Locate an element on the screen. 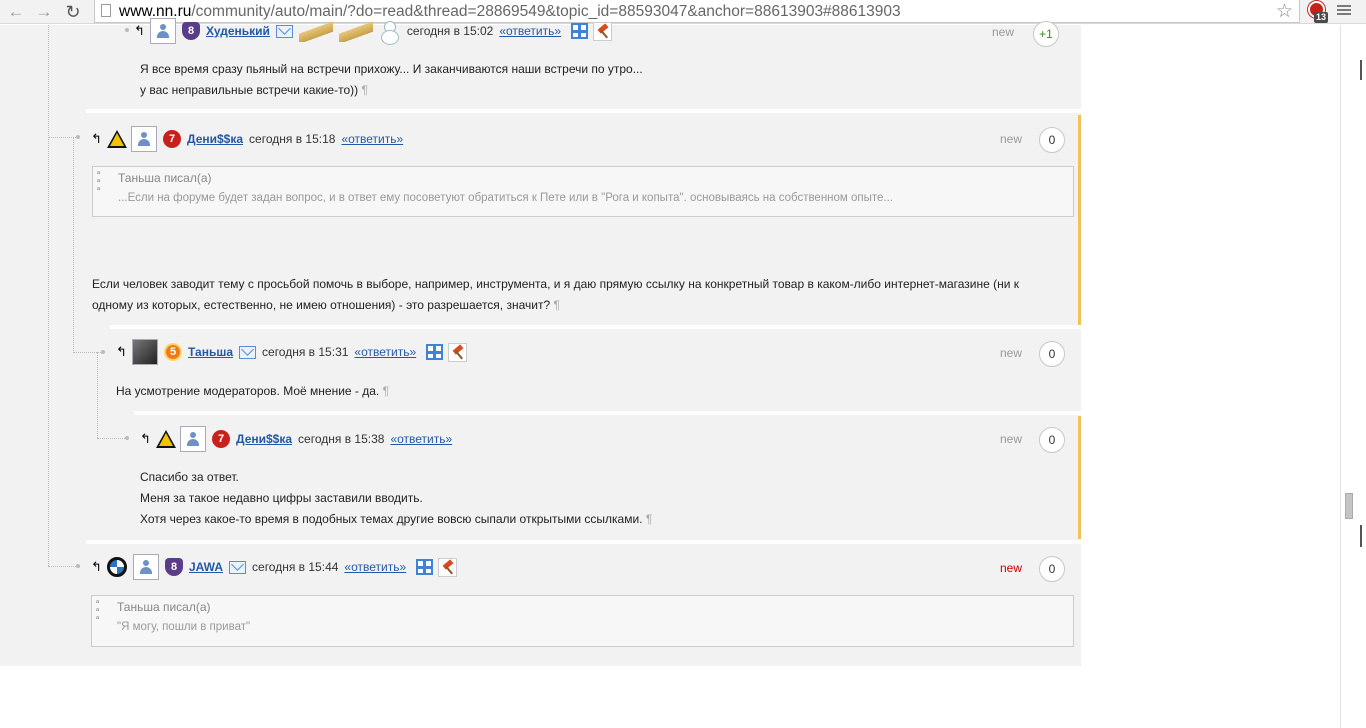 Image resolution: width=1366 pixels, height=728 pixels. tree-dot-p5 is located at coordinates (78, 566).